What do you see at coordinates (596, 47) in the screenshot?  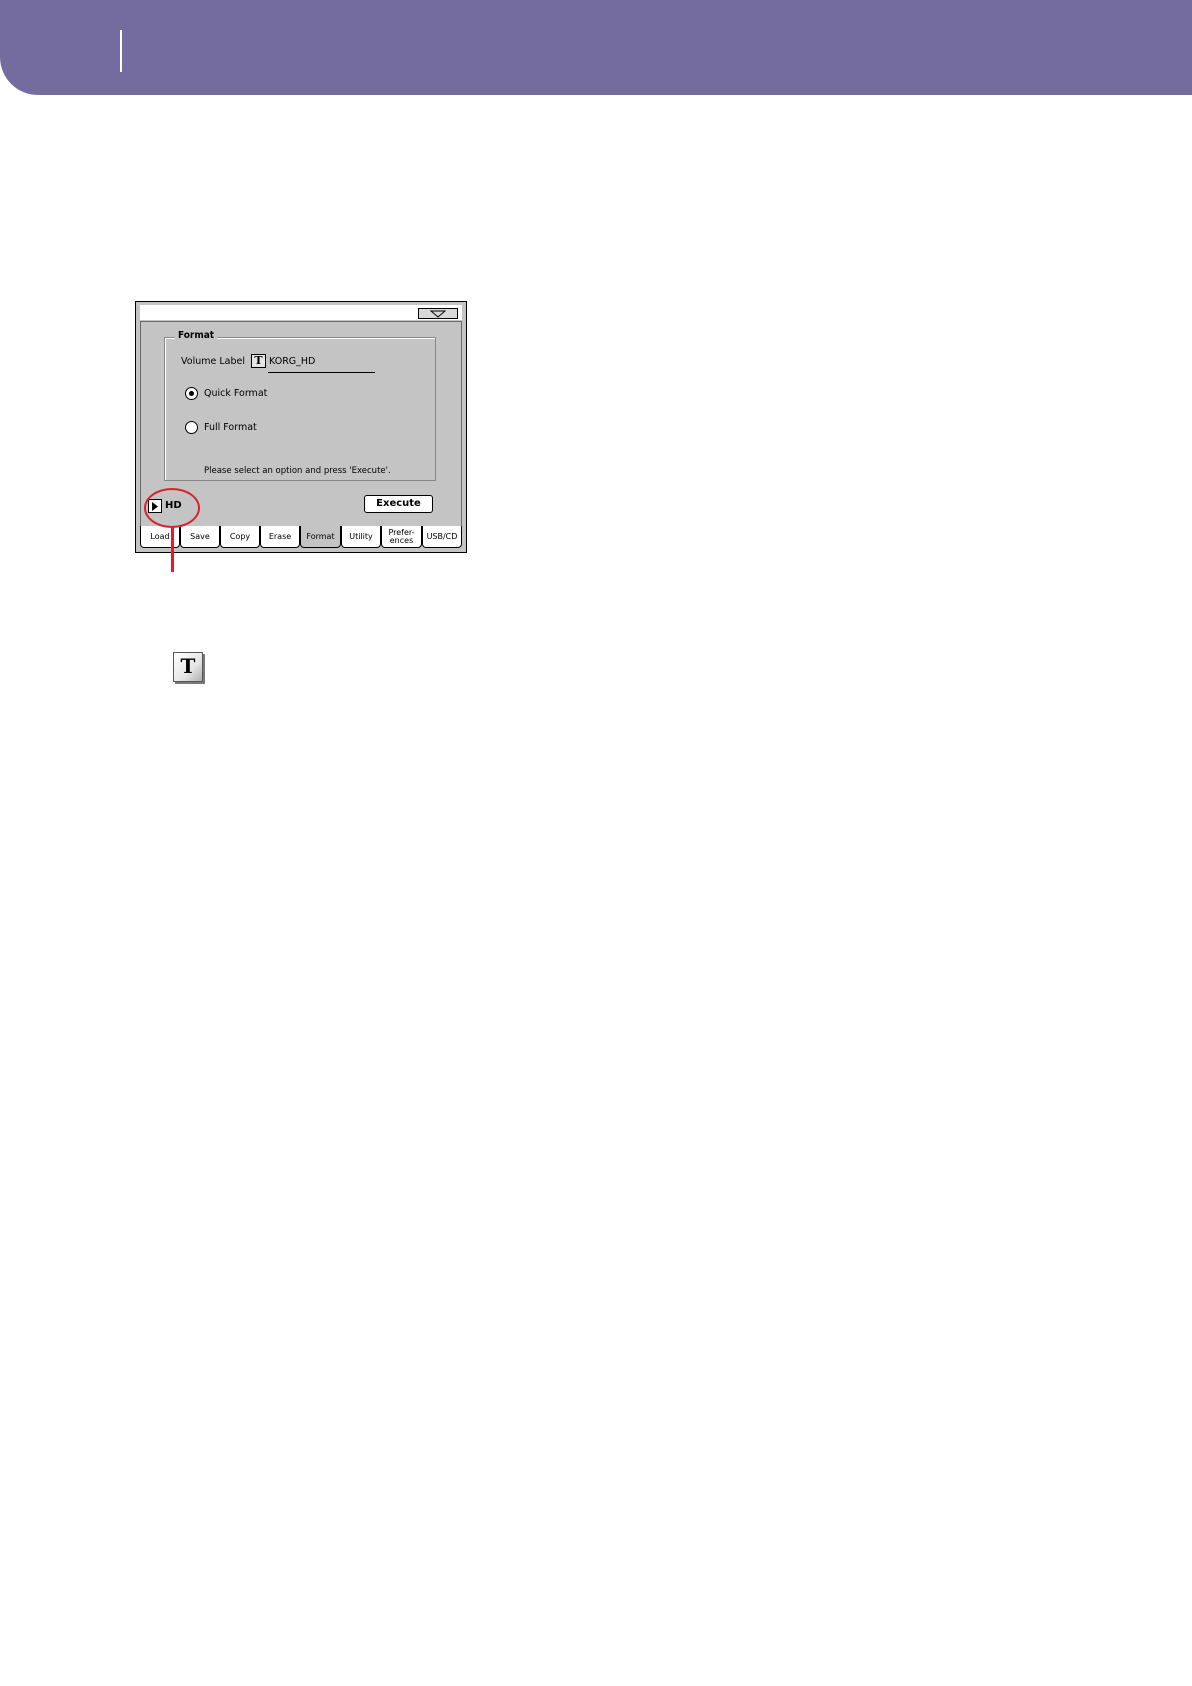 I see `page-header-banner` at bounding box center [596, 47].